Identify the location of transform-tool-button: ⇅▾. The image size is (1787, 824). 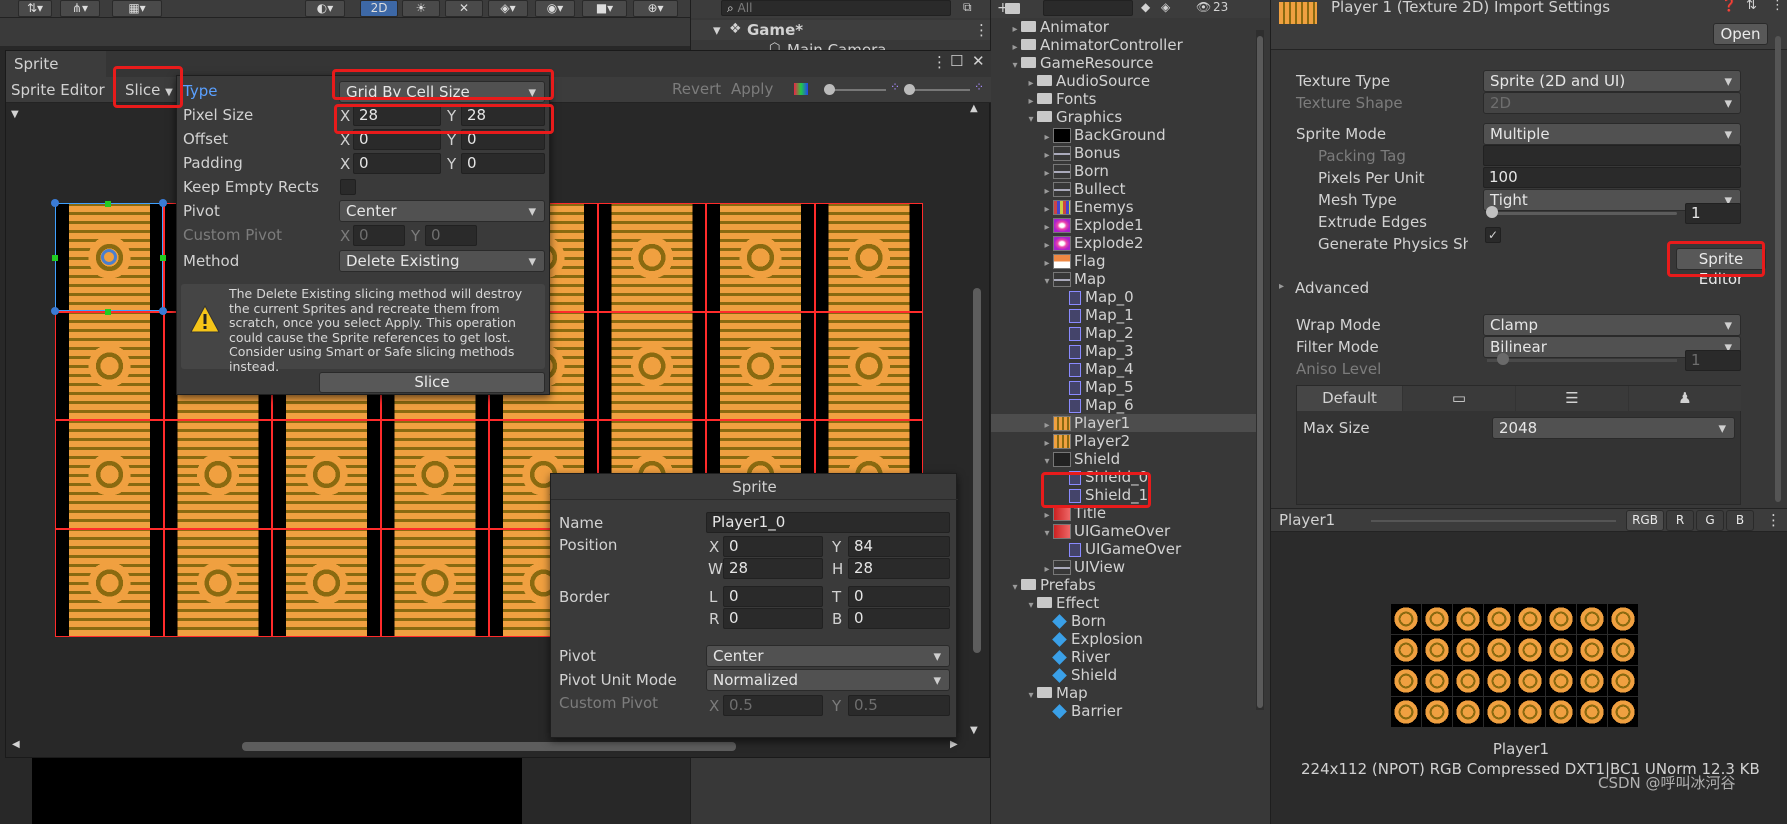
(35, 8).